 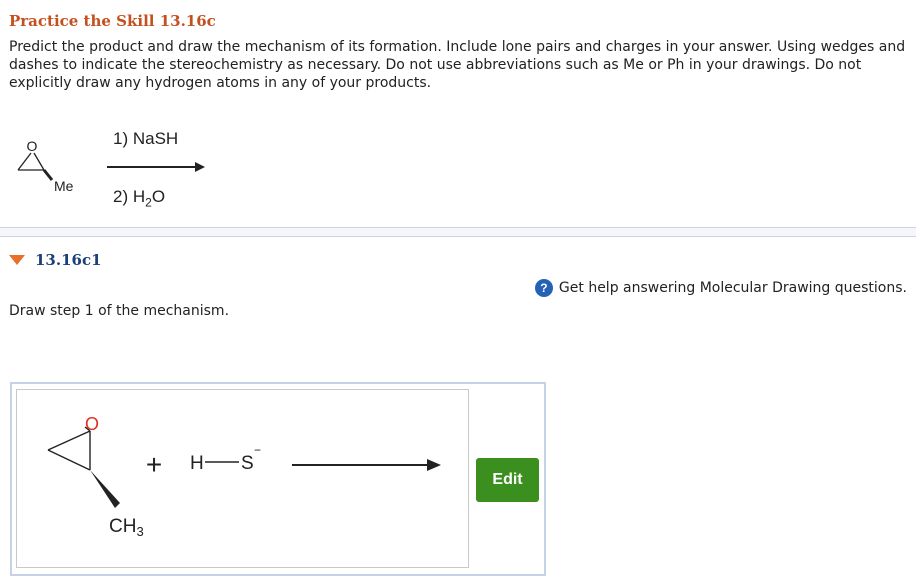 I want to click on plus-sign: +, so click(x=154, y=464).